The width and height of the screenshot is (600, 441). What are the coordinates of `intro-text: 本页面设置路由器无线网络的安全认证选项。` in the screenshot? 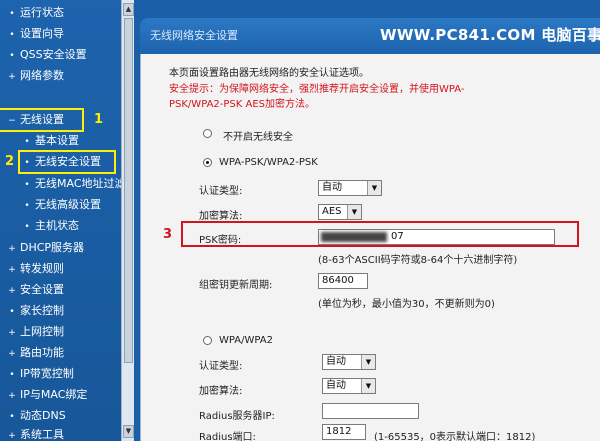 It's located at (269, 73).